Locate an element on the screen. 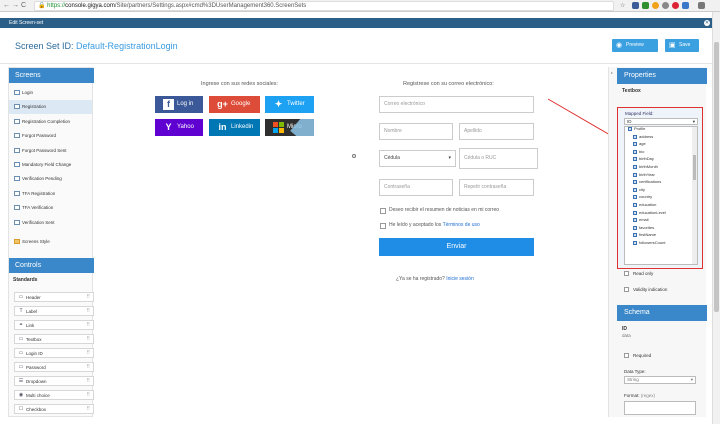 Image resolution: width=720 pixels, height=424 pixels. tree-scroll-thumb is located at coordinates (694, 167).